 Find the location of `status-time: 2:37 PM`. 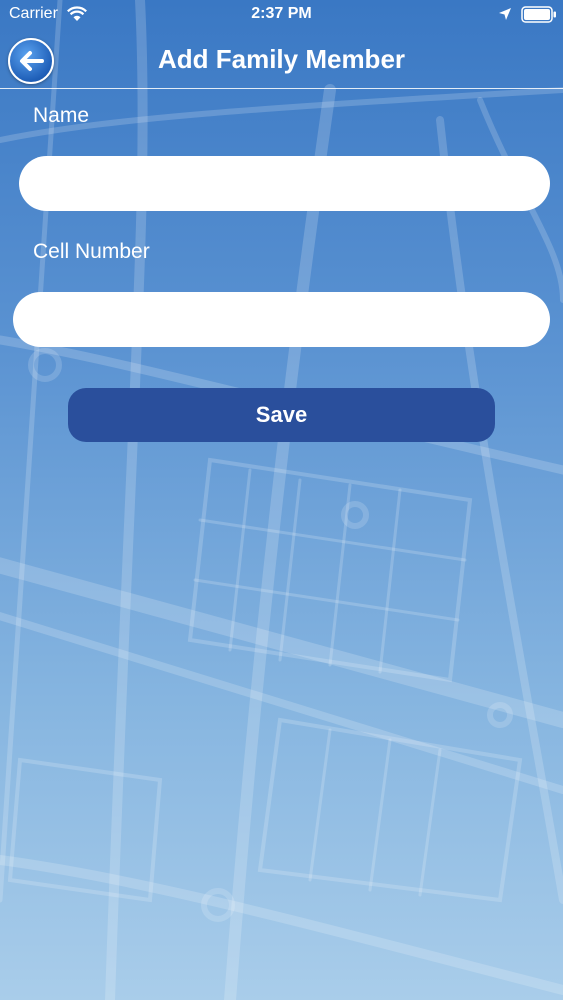

status-time: 2:37 PM is located at coordinates (281, 13).